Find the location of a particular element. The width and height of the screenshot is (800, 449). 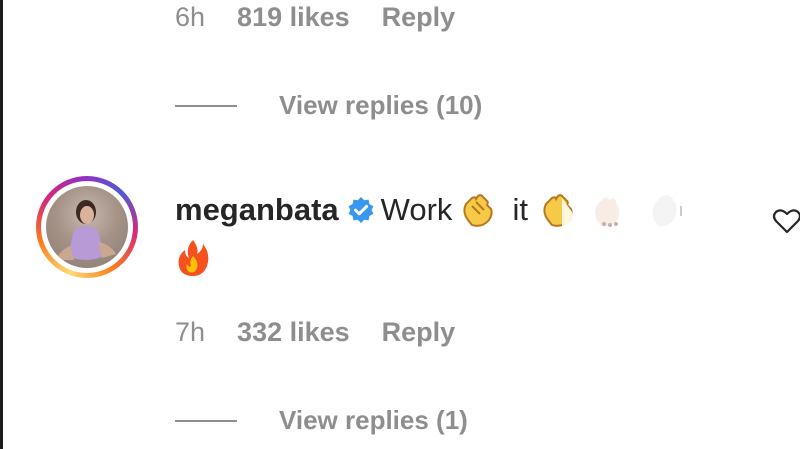

comment-meta: 7h 332 likes Reply is located at coordinates (315, 332).